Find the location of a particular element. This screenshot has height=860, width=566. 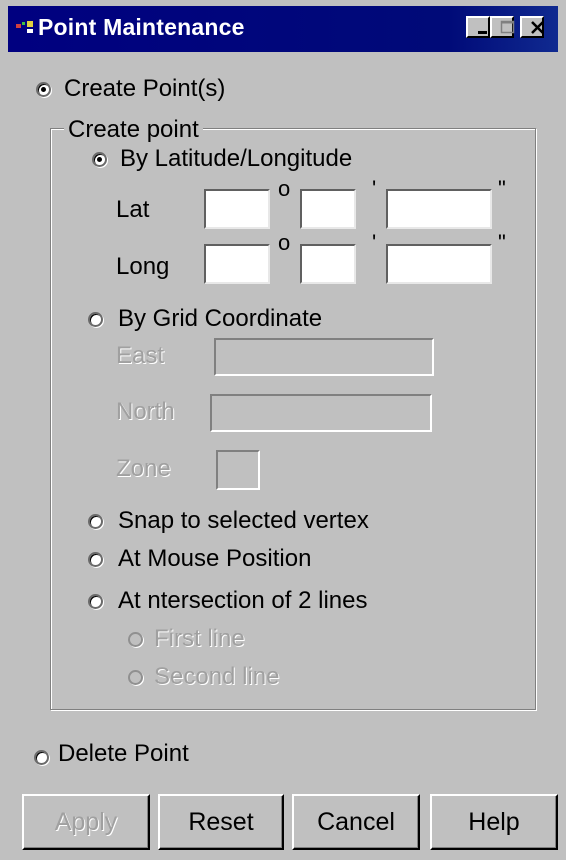

delete-point-label: Delete Point is located at coordinates (123, 753).